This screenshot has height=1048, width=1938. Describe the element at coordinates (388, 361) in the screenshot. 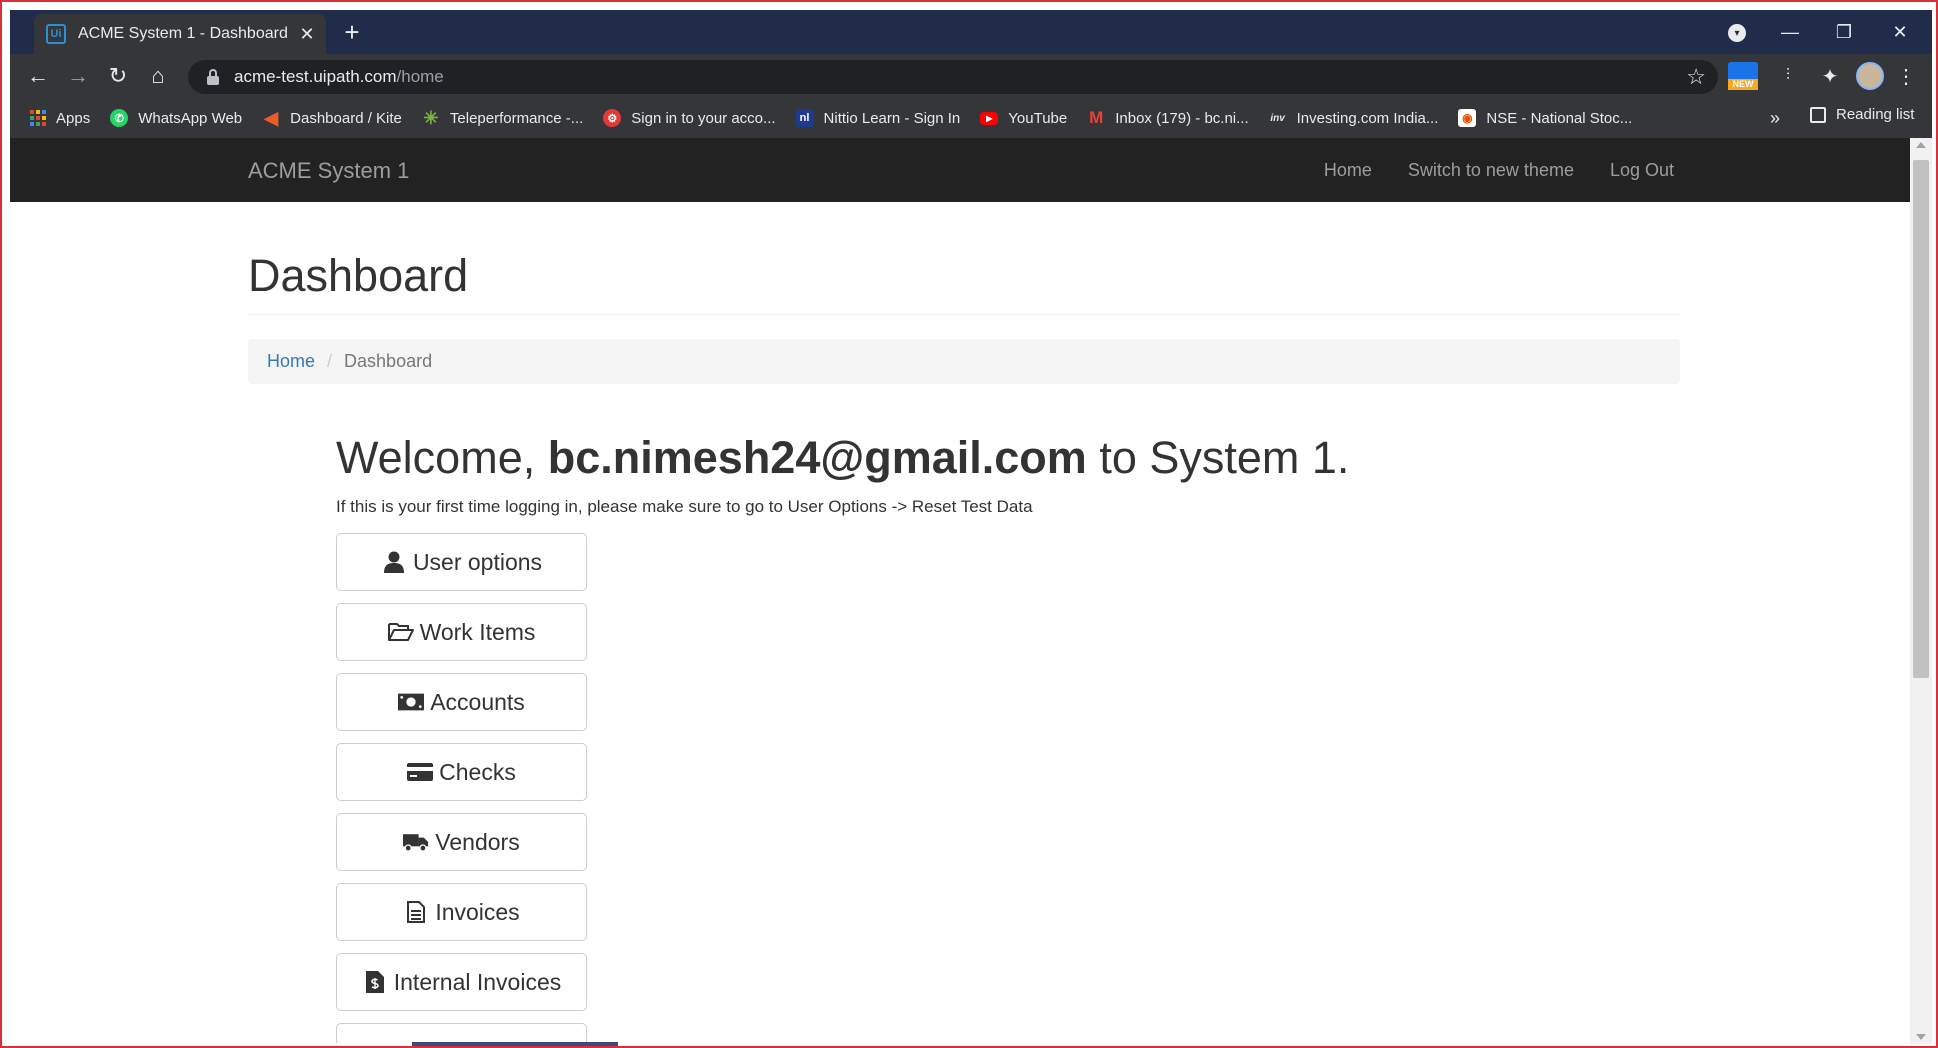

I see `breadcrumb-current: Dashboard` at that location.